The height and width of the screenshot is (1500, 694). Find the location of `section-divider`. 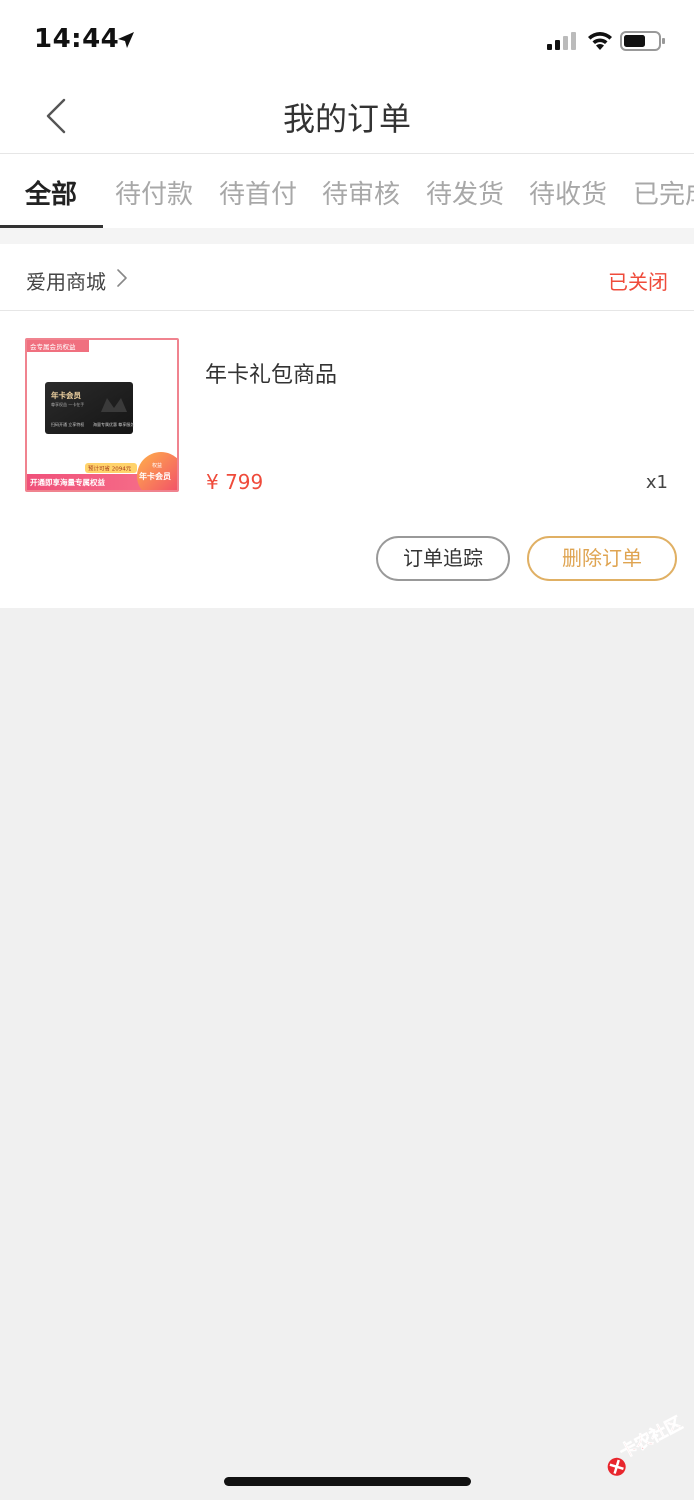

section-divider is located at coordinates (347, 236).